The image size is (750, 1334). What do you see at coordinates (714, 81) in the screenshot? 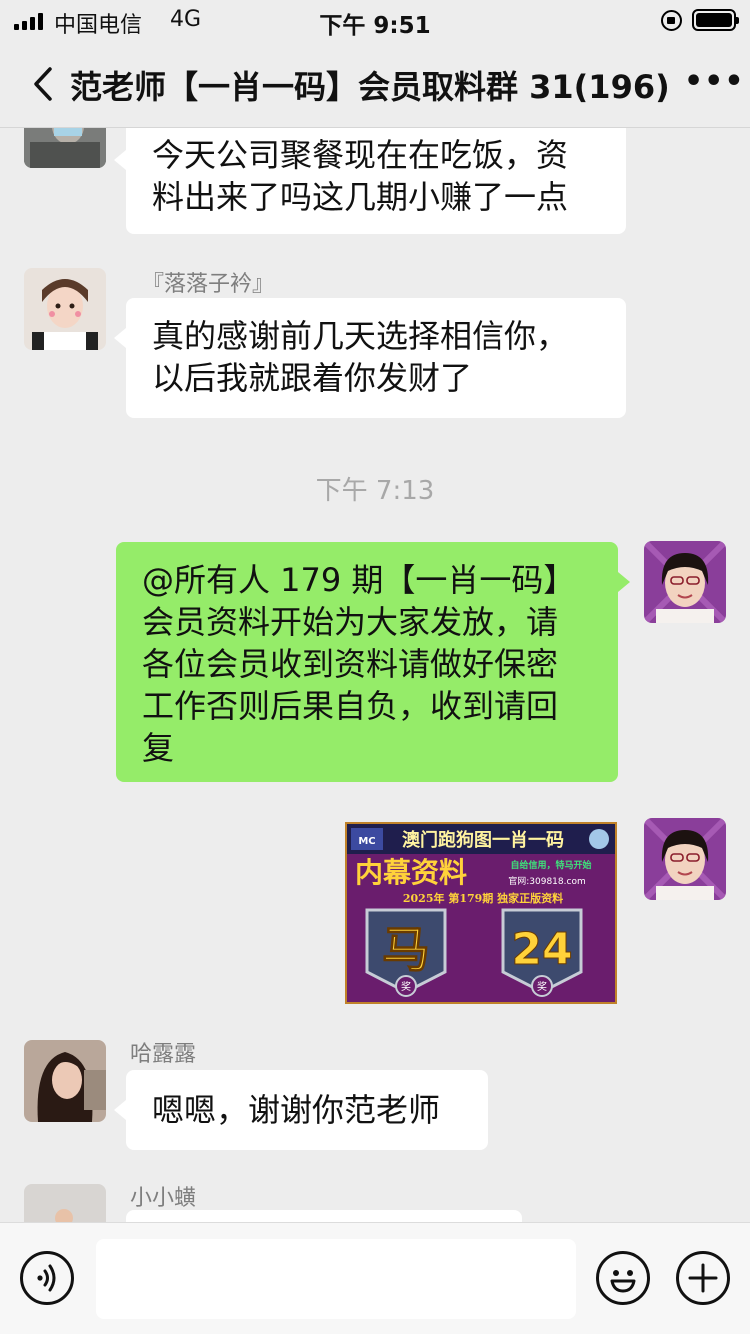
I see `more-options-icon: •••` at bounding box center [714, 81].